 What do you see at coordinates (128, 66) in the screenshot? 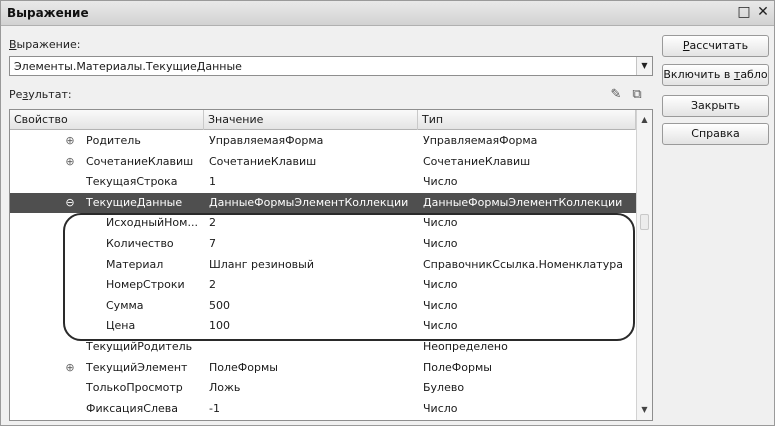
I see `expression-value: Элементы.Материалы.ТекущиеДанные` at bounding box center [128, 66].